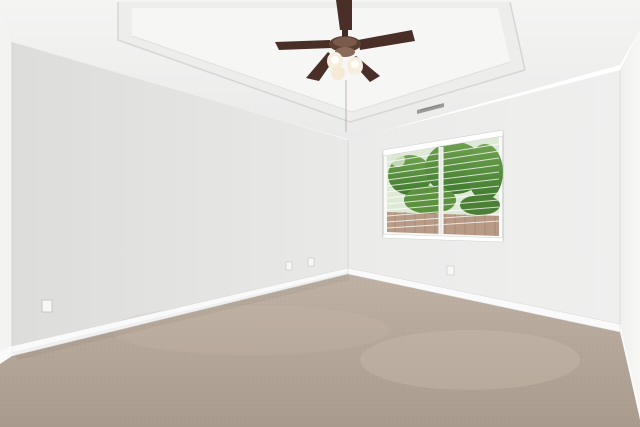 Image resolution: width=640 pixels, height=427 pixels. I want to click on window-with-blinds, so click(443, 186).